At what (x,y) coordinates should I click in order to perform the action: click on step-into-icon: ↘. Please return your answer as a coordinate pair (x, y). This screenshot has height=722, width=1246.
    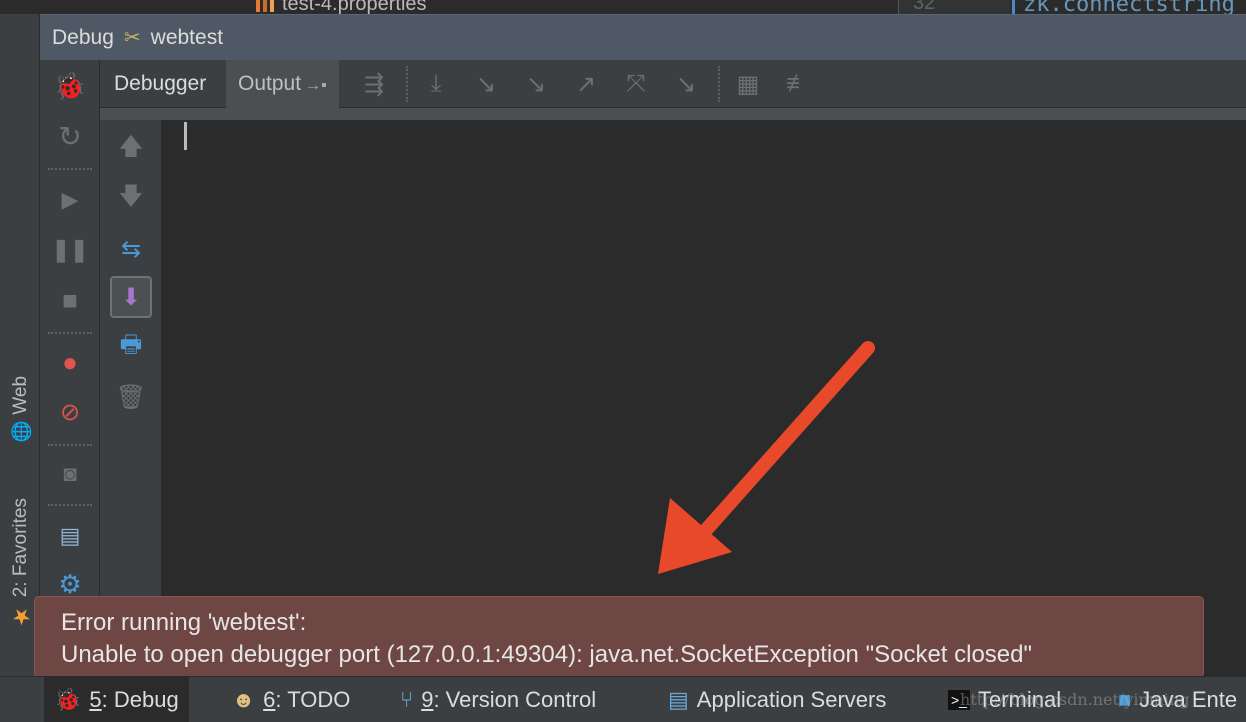
    Looking at the image, I should click on (486, 84).